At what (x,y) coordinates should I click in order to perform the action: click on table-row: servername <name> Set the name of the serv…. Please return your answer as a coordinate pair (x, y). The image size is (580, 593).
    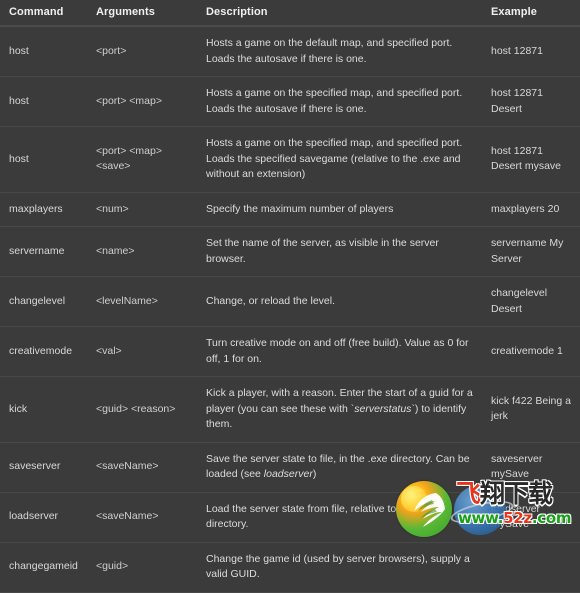
    Looking at the image, I should click on (290, 251).